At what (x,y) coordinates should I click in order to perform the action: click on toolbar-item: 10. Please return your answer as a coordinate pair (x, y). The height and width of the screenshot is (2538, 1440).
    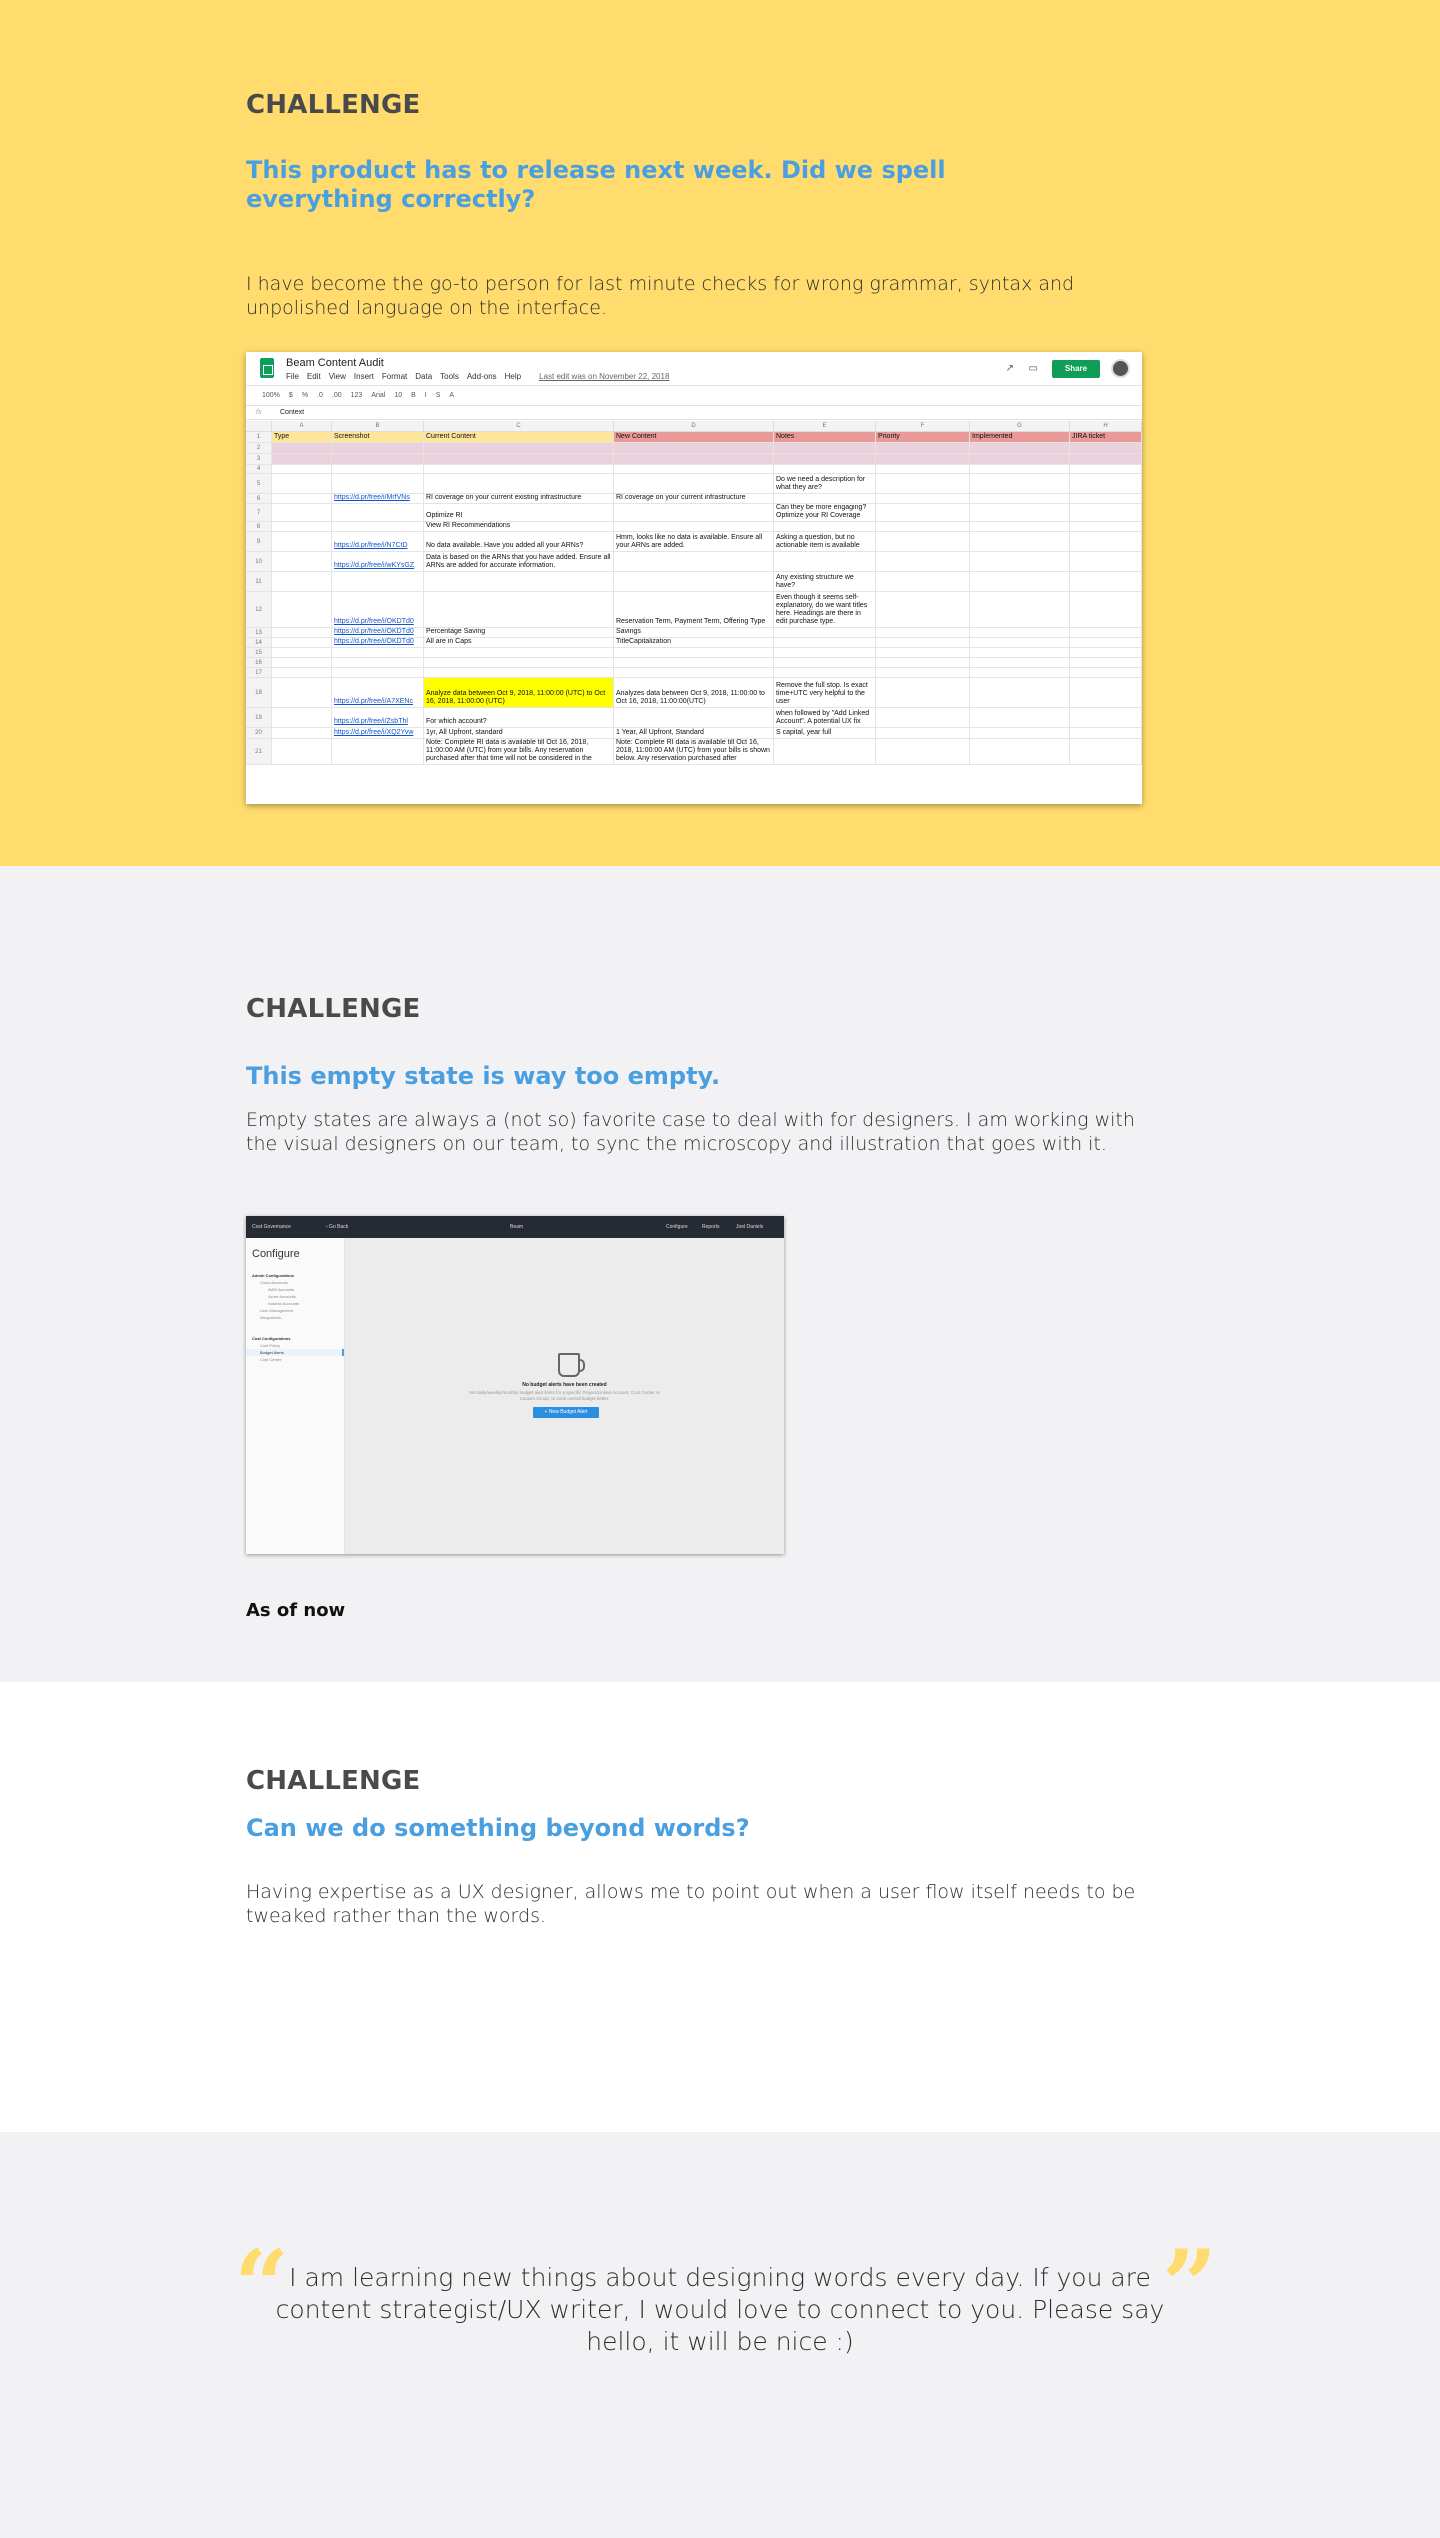
    Looking at the image, I should click on (398, 395).